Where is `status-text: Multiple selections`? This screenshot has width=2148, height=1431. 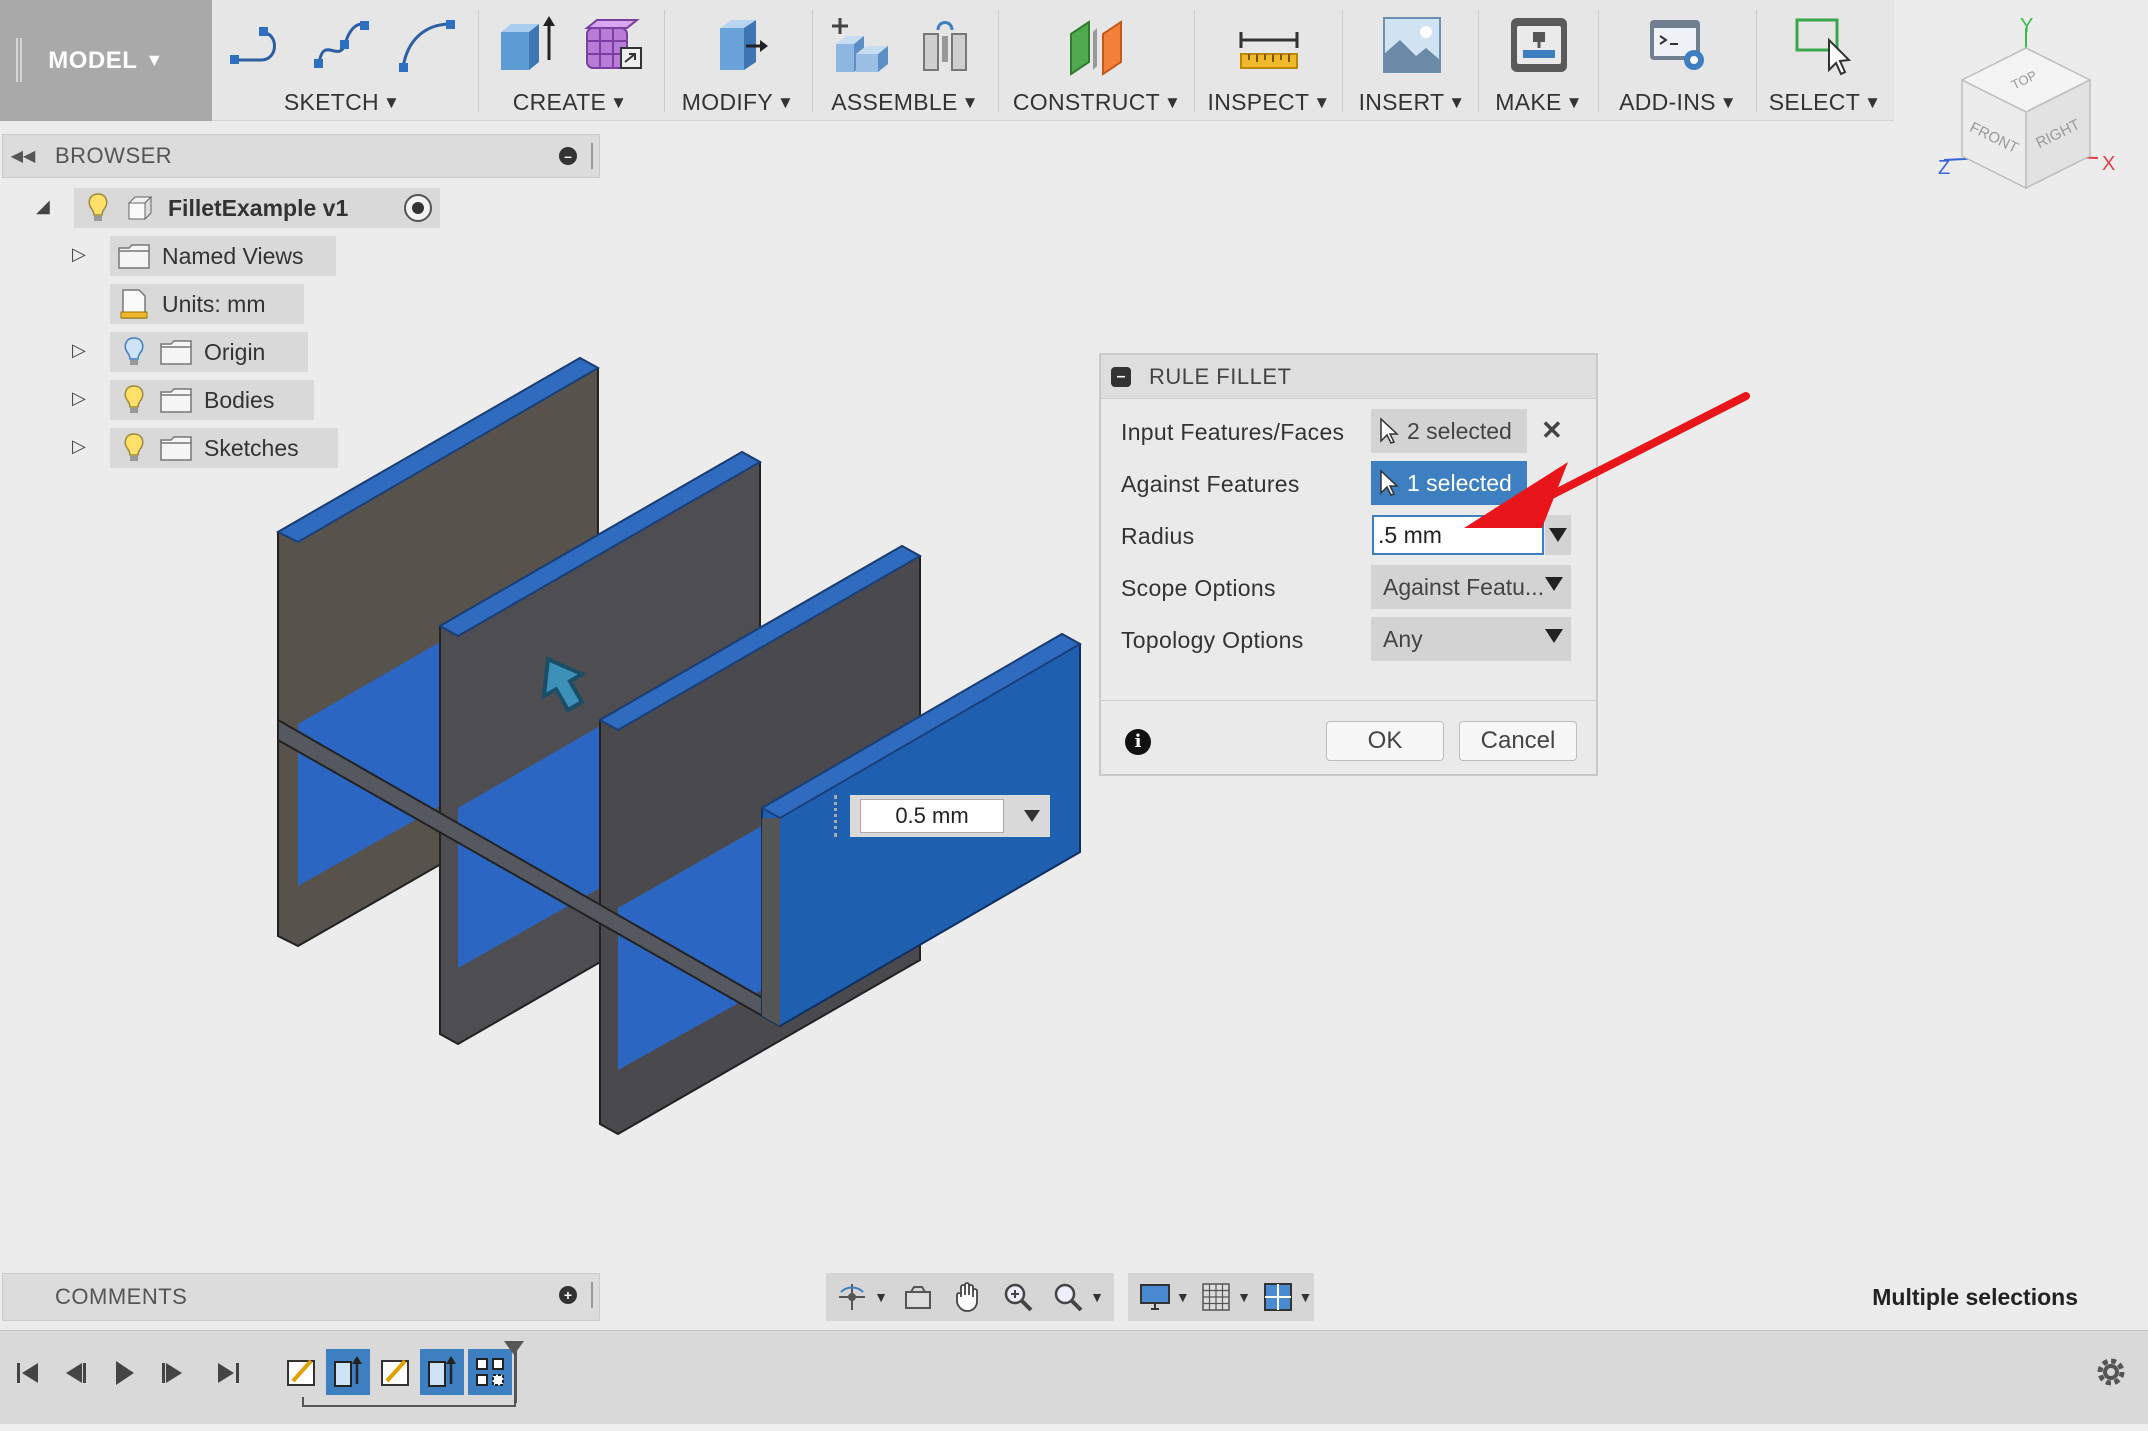 status-text: Multiple selections is located at coordinates (1975, 1297).